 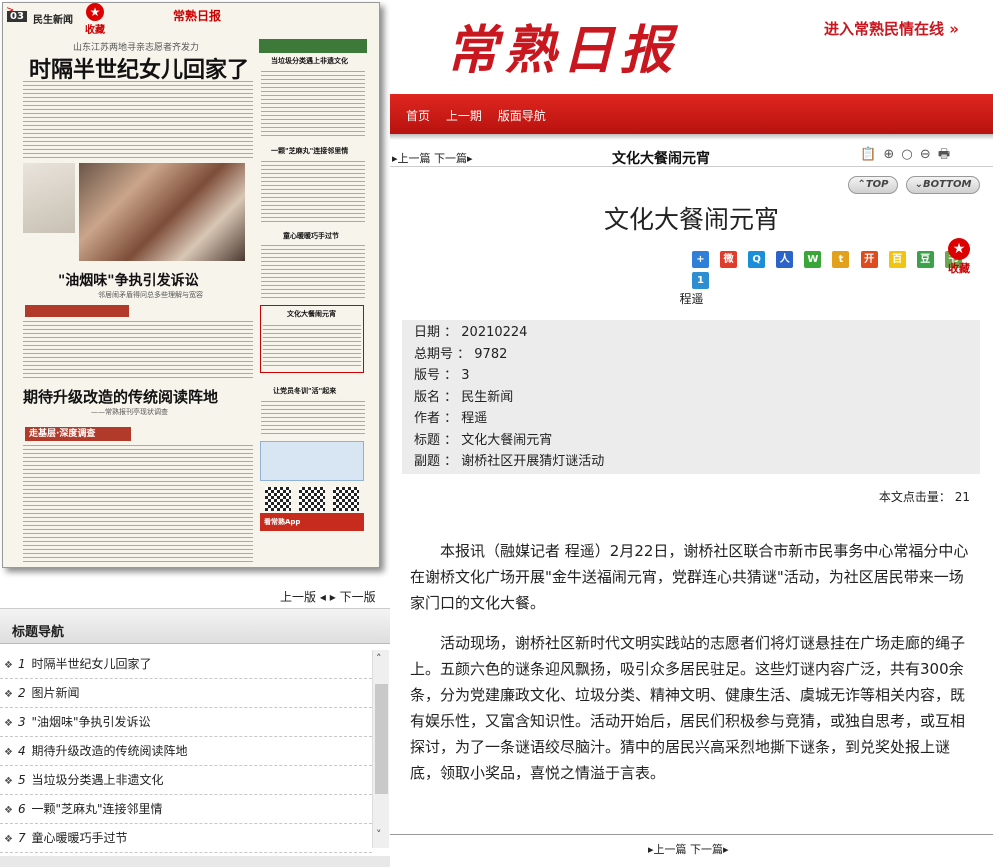 I want to click on renren-icon: 人, so click(x=785, y=259).